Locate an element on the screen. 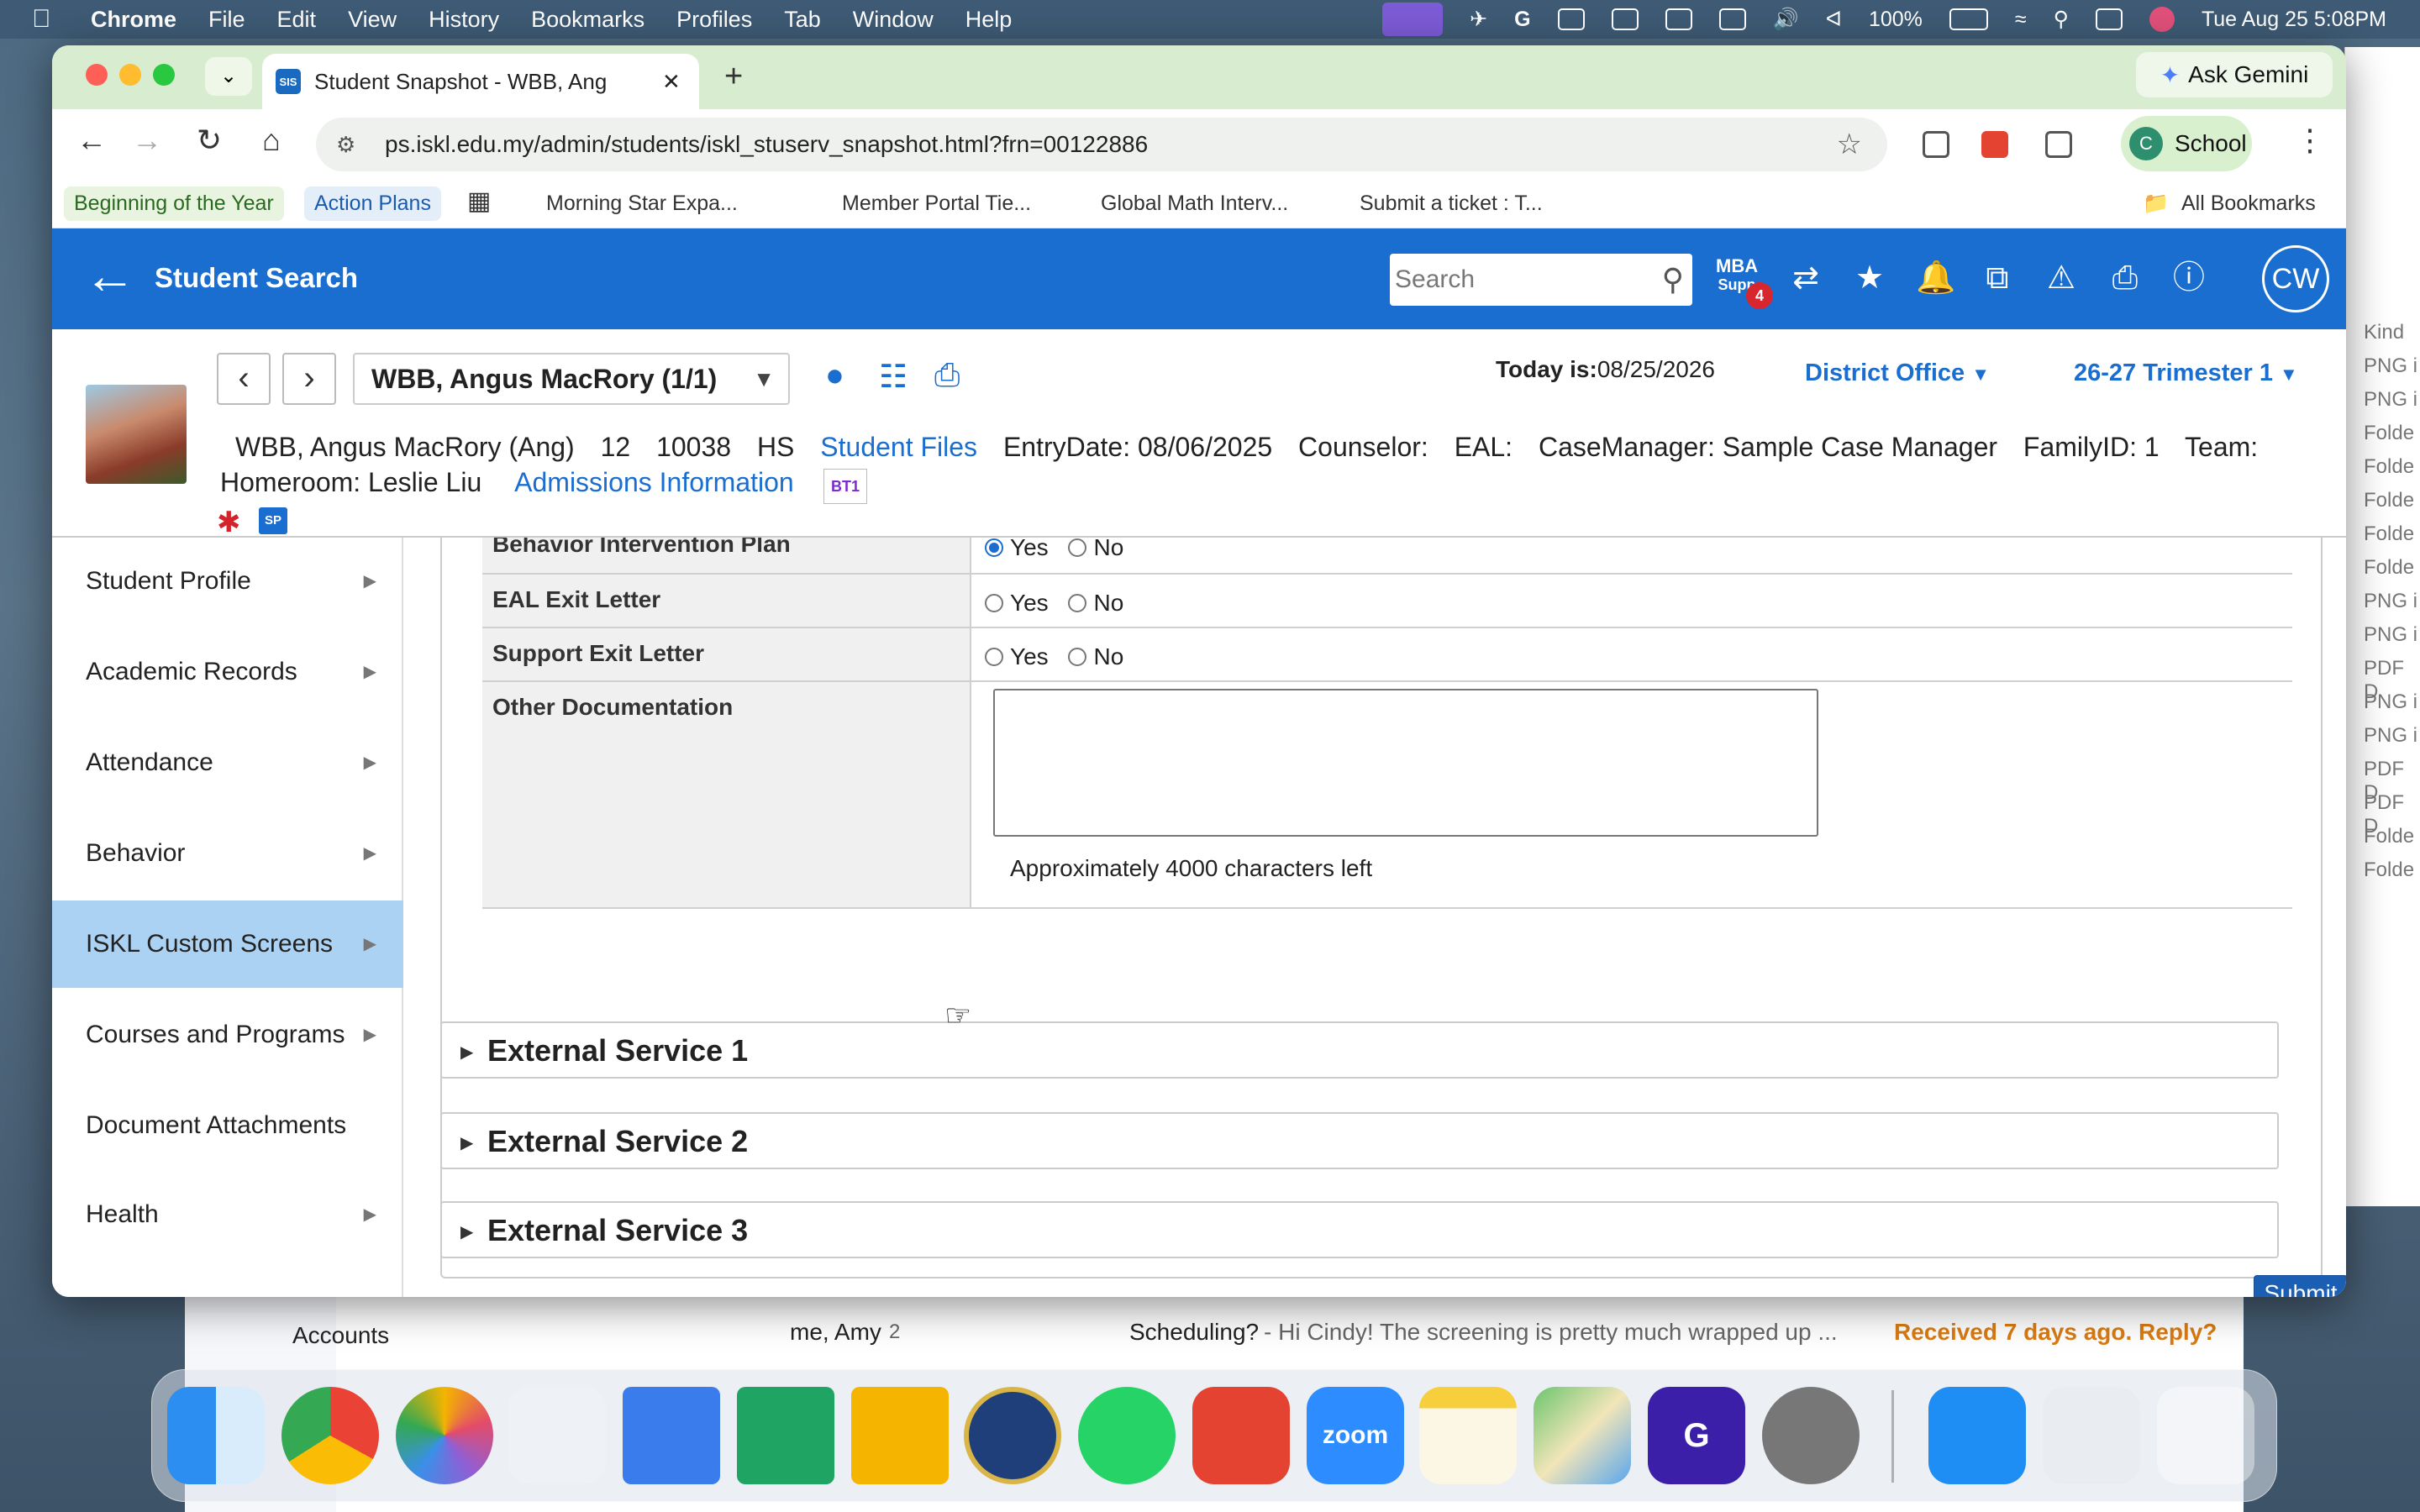 Image resolution: width=2420 pixels, height=1512 pixels. zoom-icon: zoom is located at coordinates (1355, 1435).